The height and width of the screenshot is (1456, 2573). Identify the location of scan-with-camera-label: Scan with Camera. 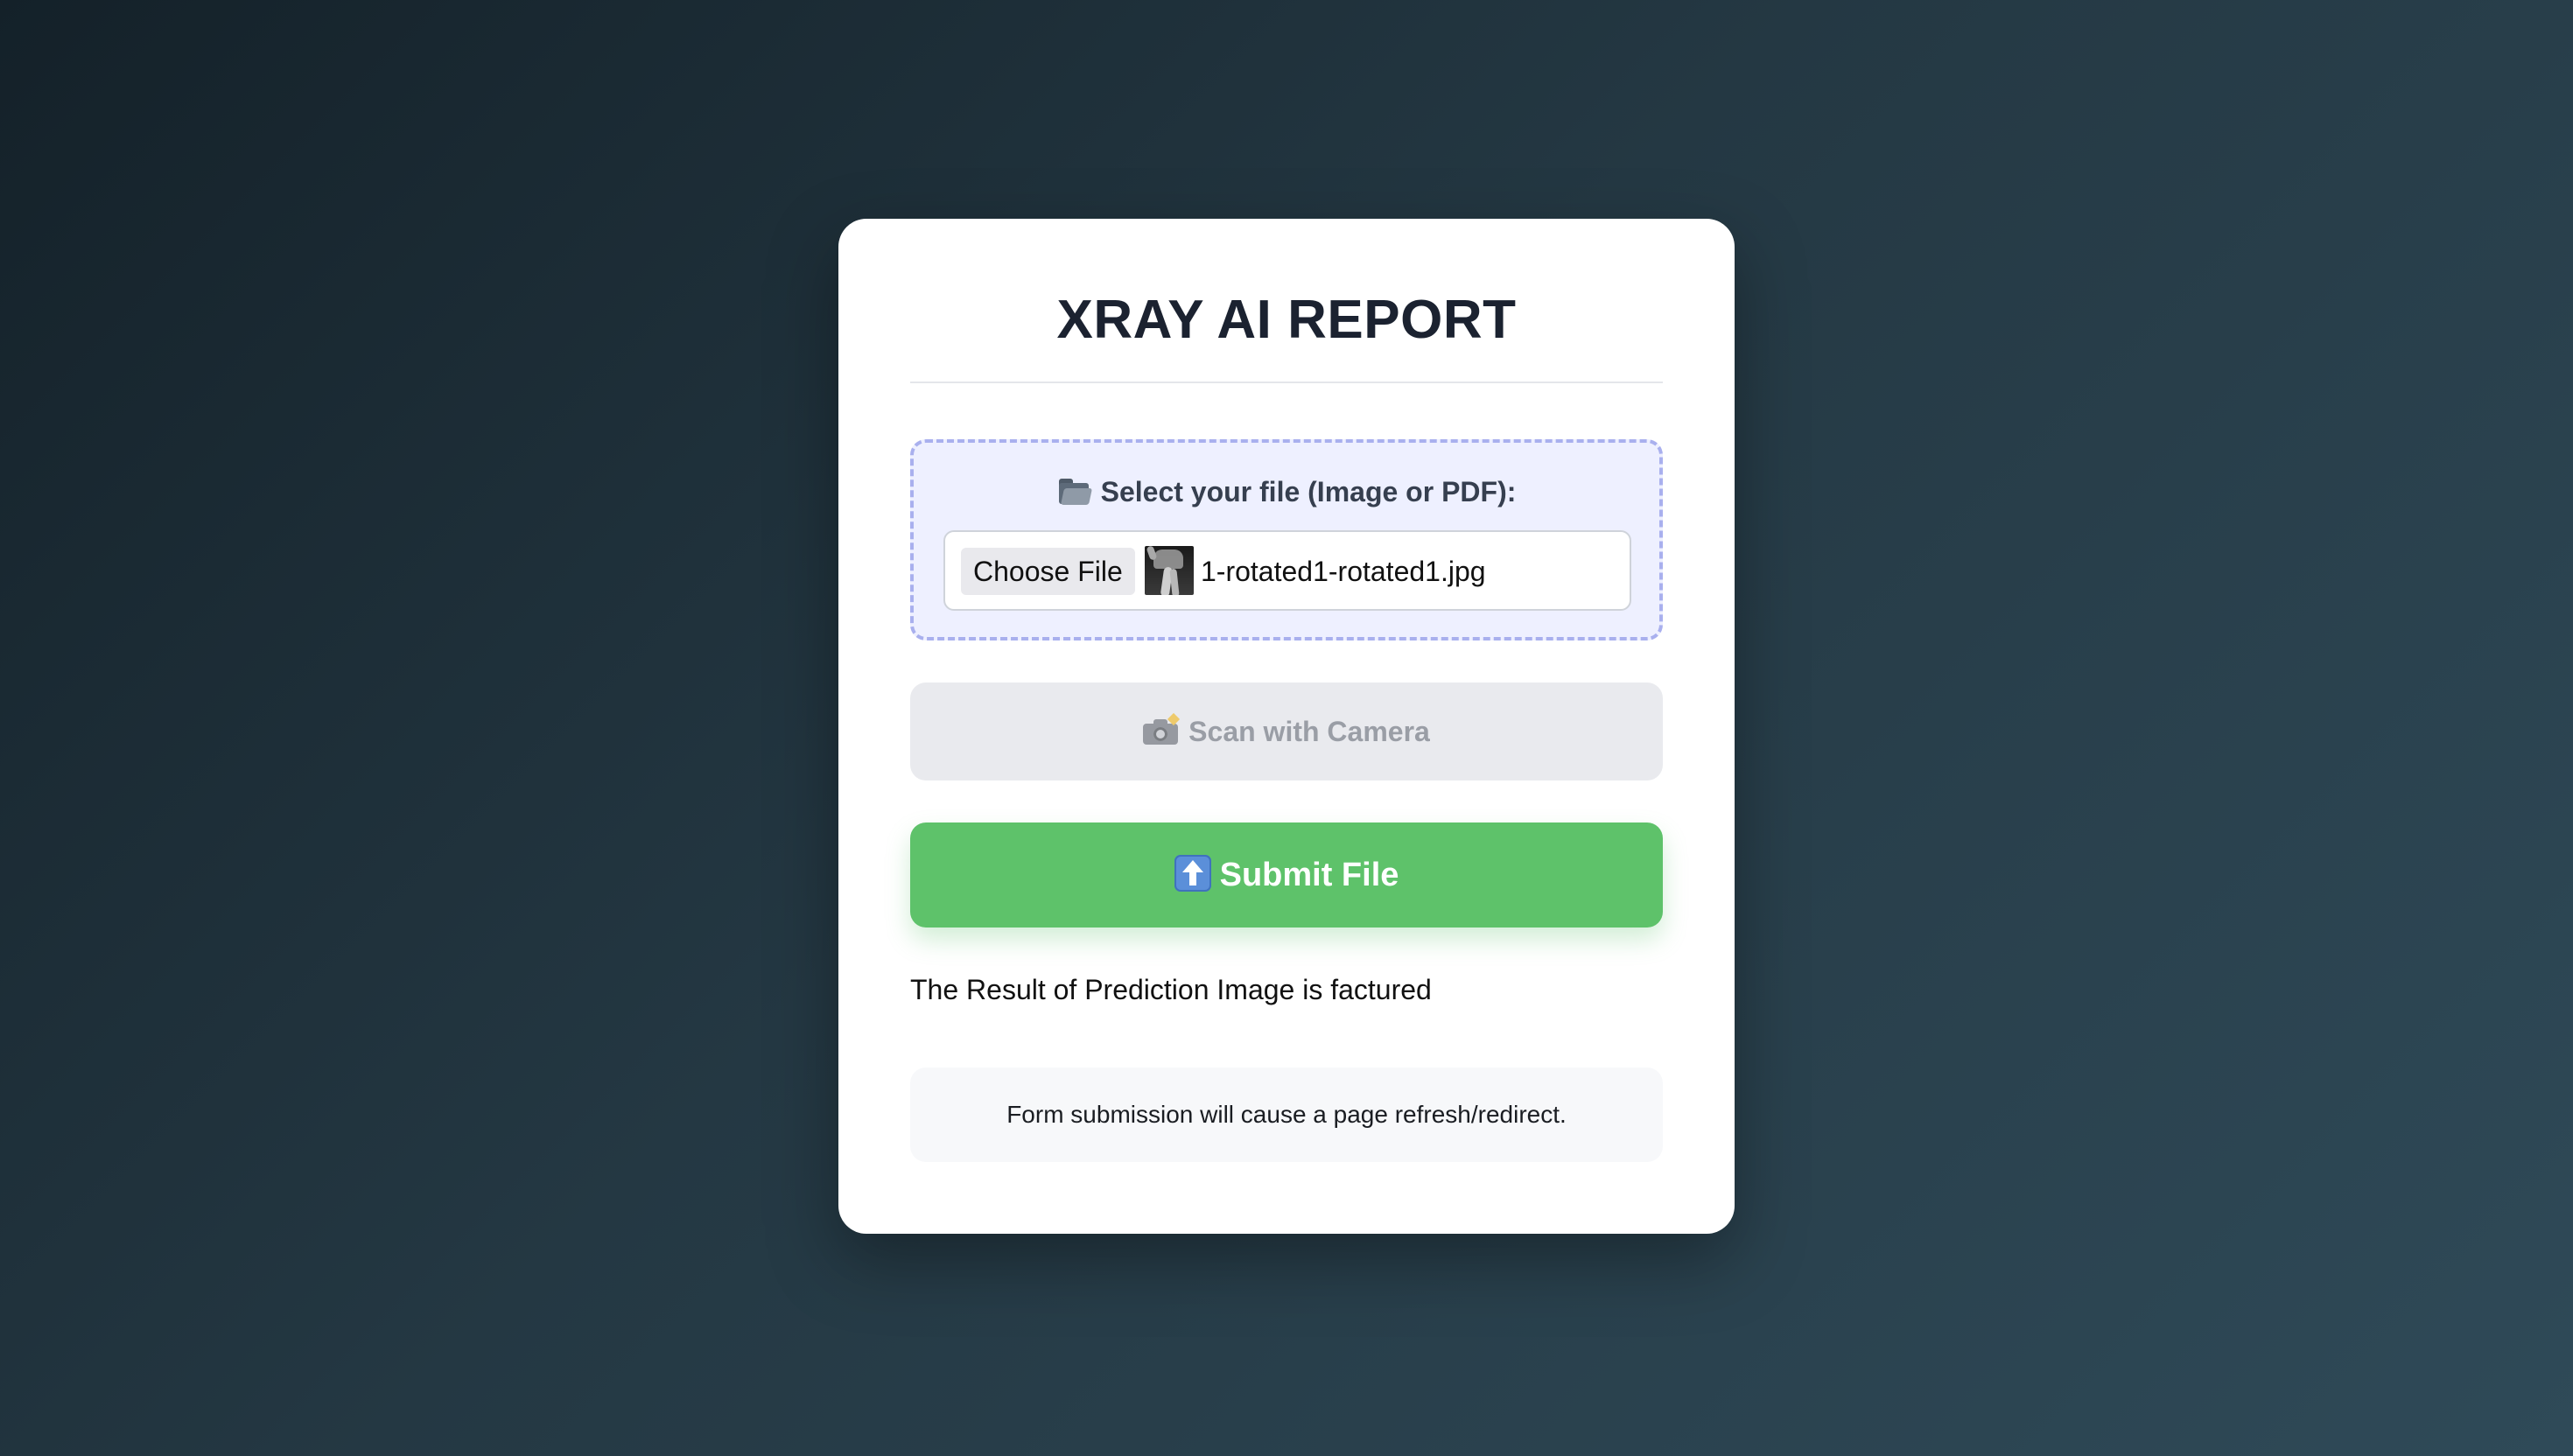
(1309, 731).